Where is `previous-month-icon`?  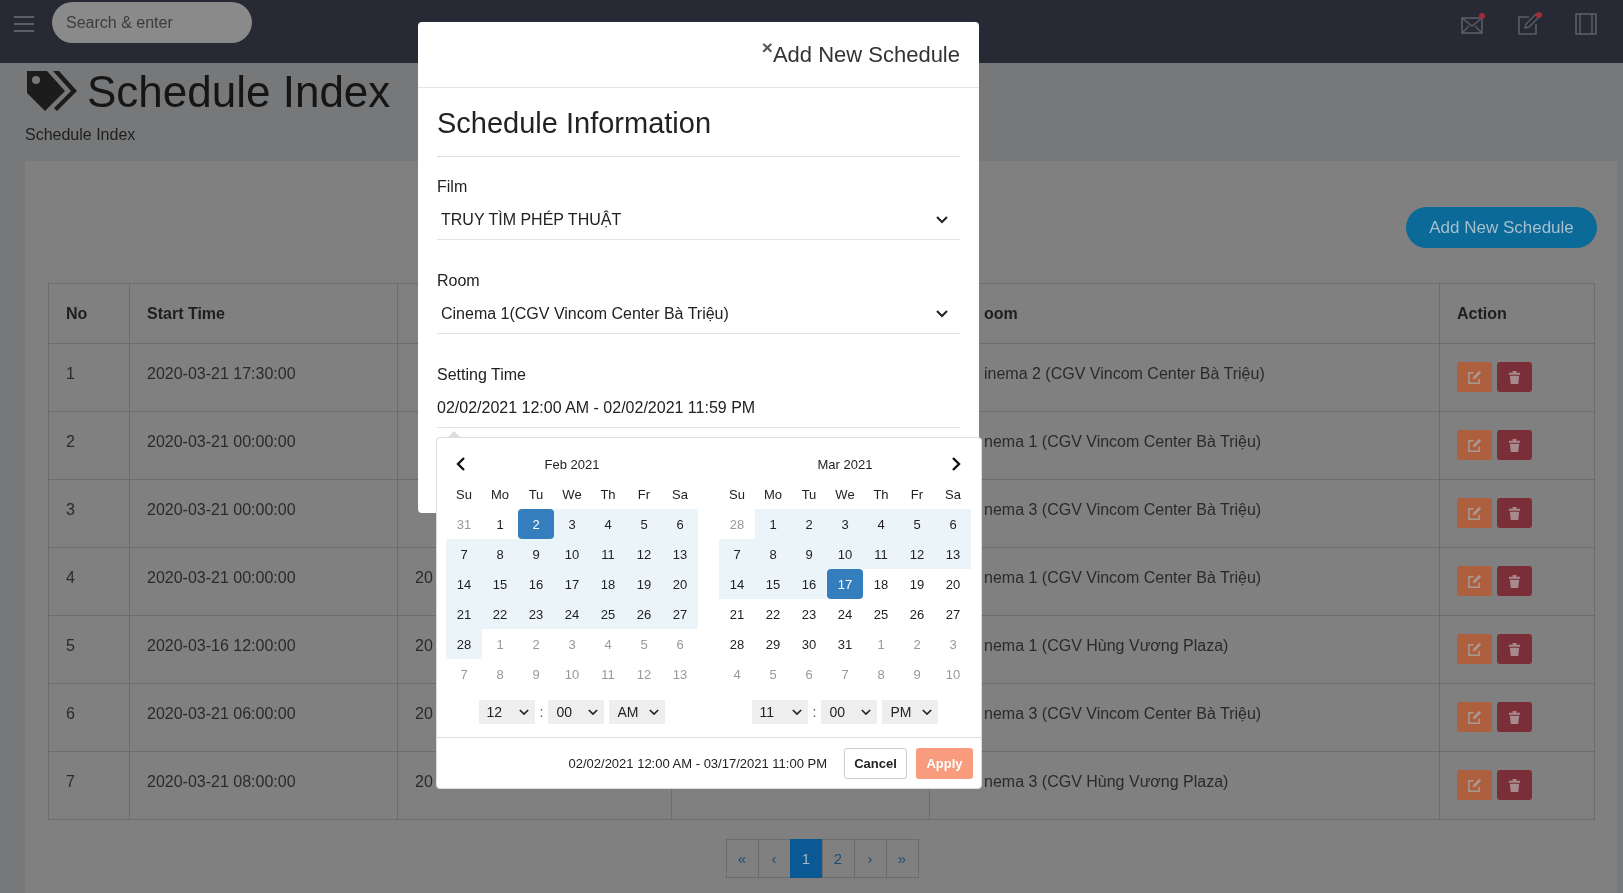
previous-month-icon is located at coordinates (461, 464).